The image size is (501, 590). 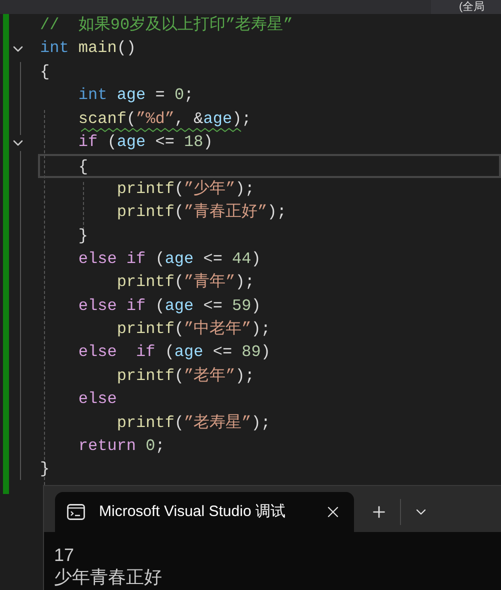 I want to click on terminal-output-line: 17, so click(x=65, y=555).